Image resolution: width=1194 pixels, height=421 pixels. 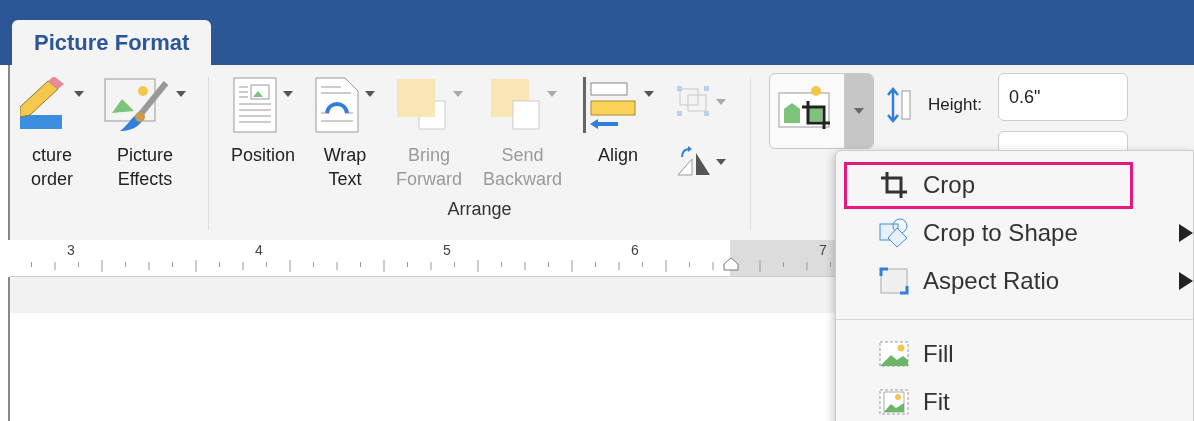 I want to click on ribbon-button: Align, so click(x=618, y=116).